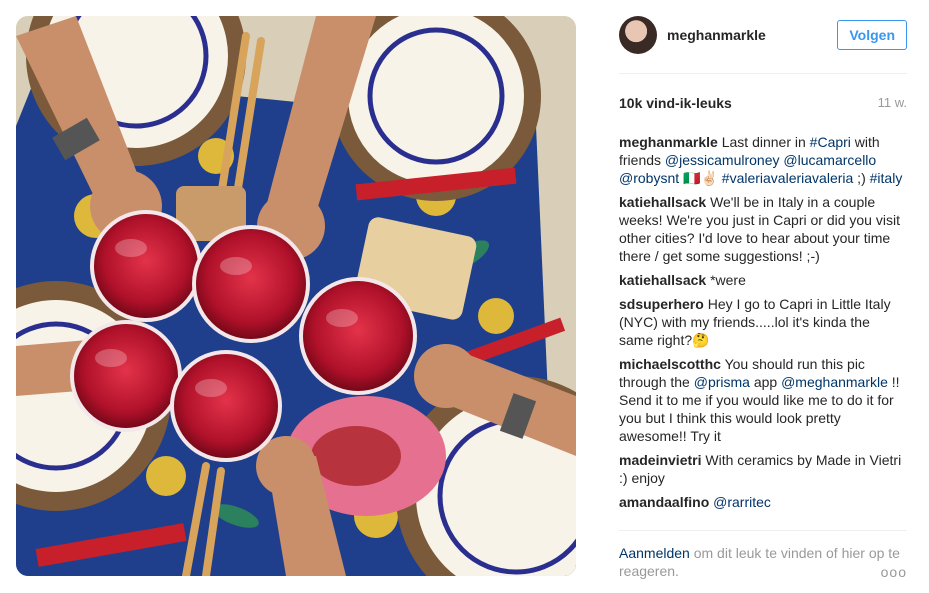 The height and width of the screenshot is (593, 929). What do you see at coordinates (670, 364) in the screenshot?
I see `comment-username: michaelscotthc` at bounding box center [670, 364].